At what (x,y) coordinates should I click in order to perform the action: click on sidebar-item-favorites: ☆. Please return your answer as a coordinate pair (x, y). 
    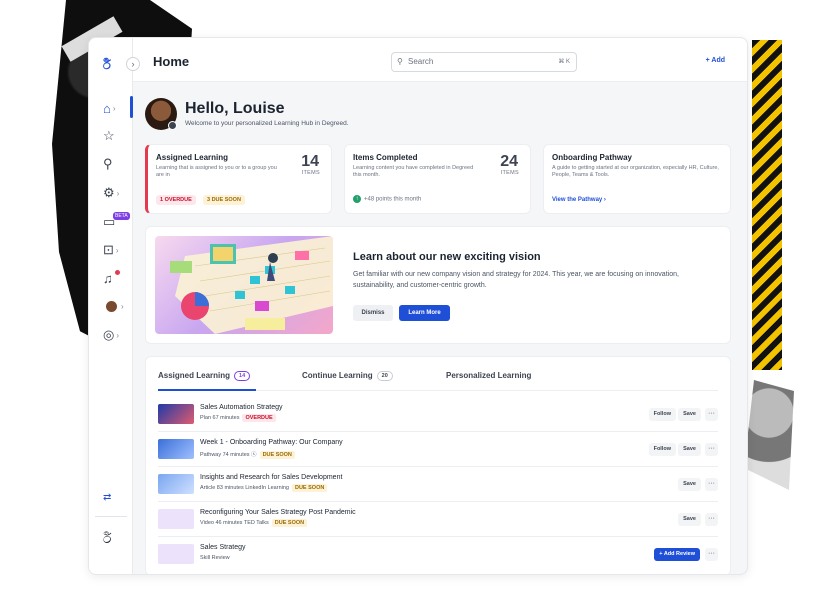
    Looking at the image, I should click on (113, 136).